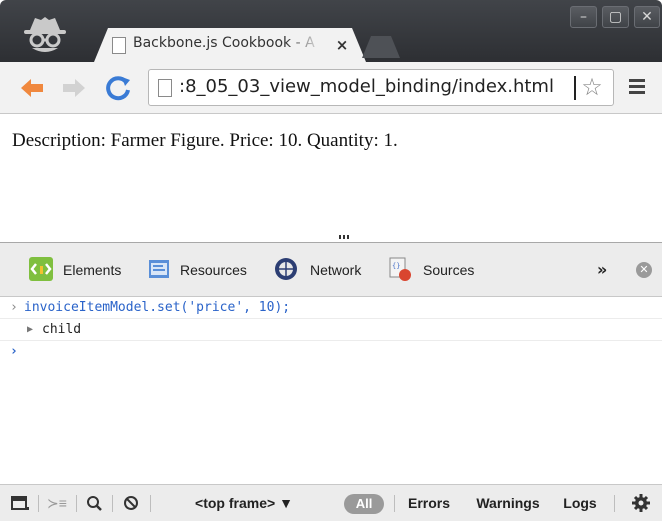 The height and width of the screenshot is (521, 662). I want to click on tab-title: Backbone.js Cookbook - A, so click(228, 46).